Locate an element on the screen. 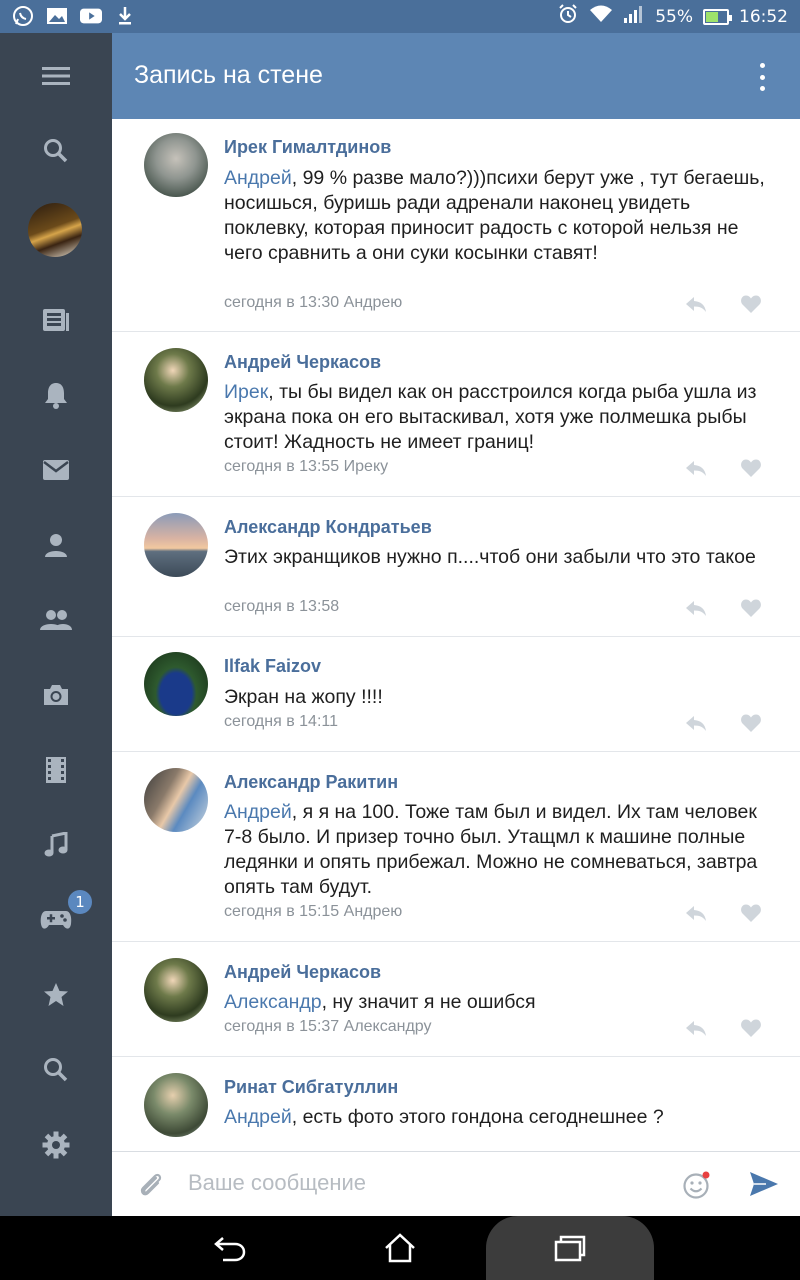 This screenshot has height=1280, width=800. wifi-icon is located at coordinates (601, 16).